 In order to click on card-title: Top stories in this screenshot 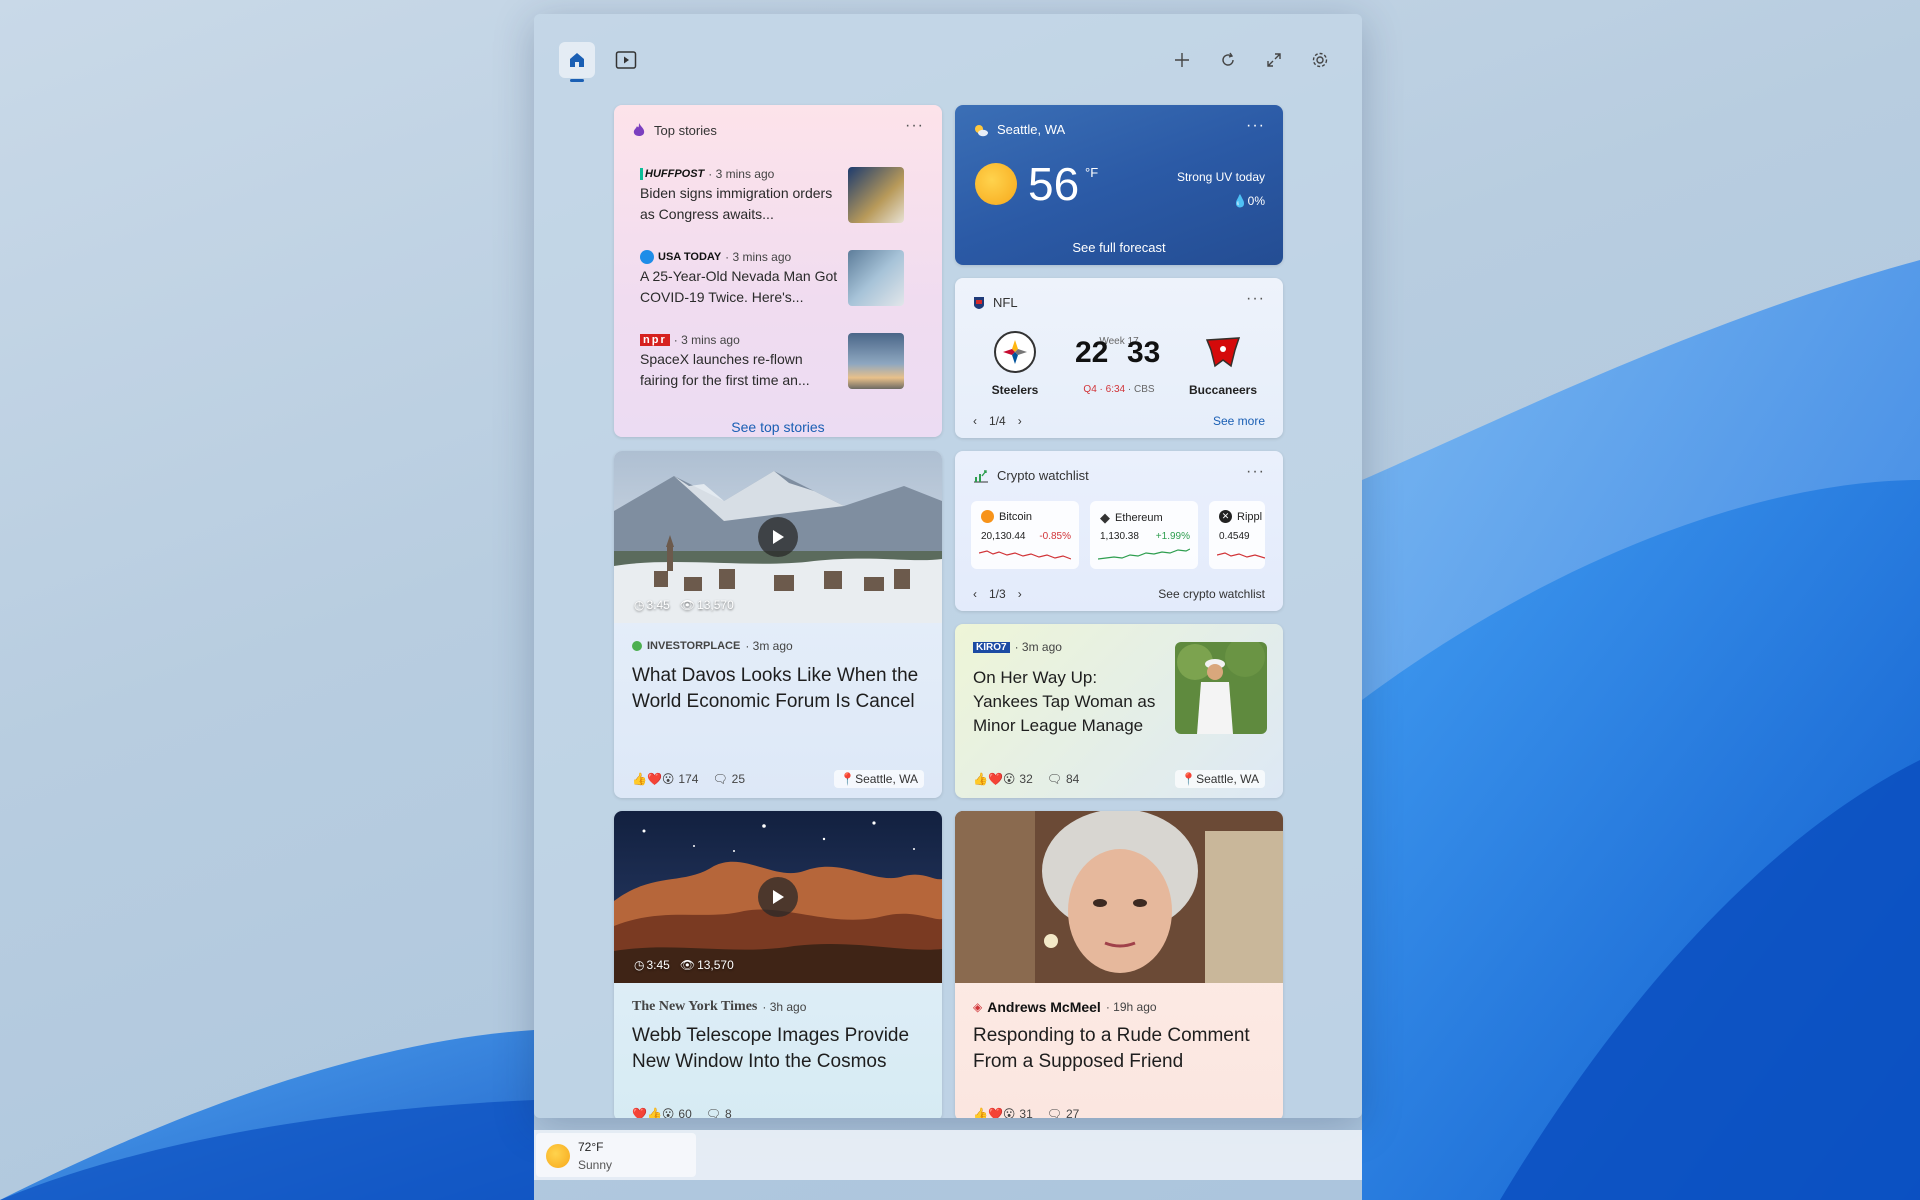, I will do `click(685, 130)`.